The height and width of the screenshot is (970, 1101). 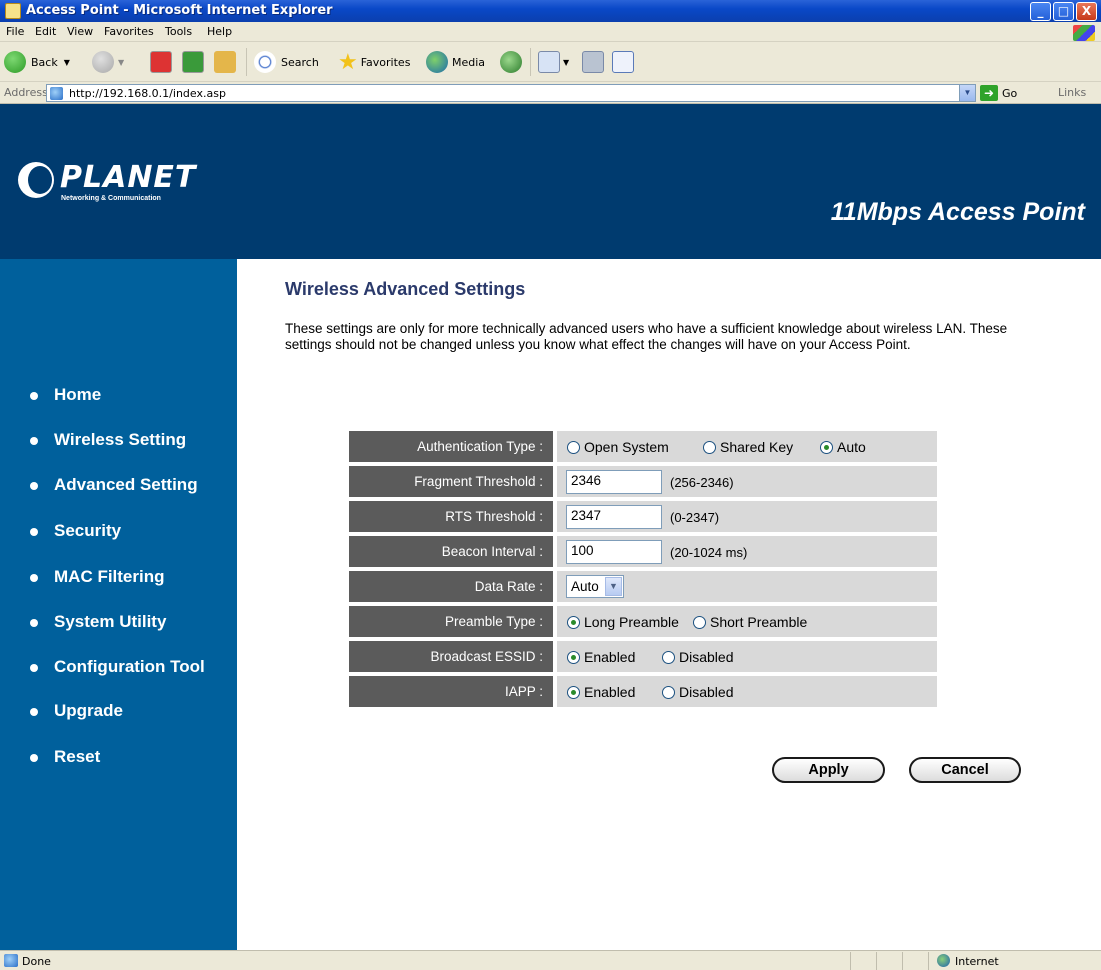 I want to click on rts-threshold-range: (0-2347), so click(x=695, y=517).